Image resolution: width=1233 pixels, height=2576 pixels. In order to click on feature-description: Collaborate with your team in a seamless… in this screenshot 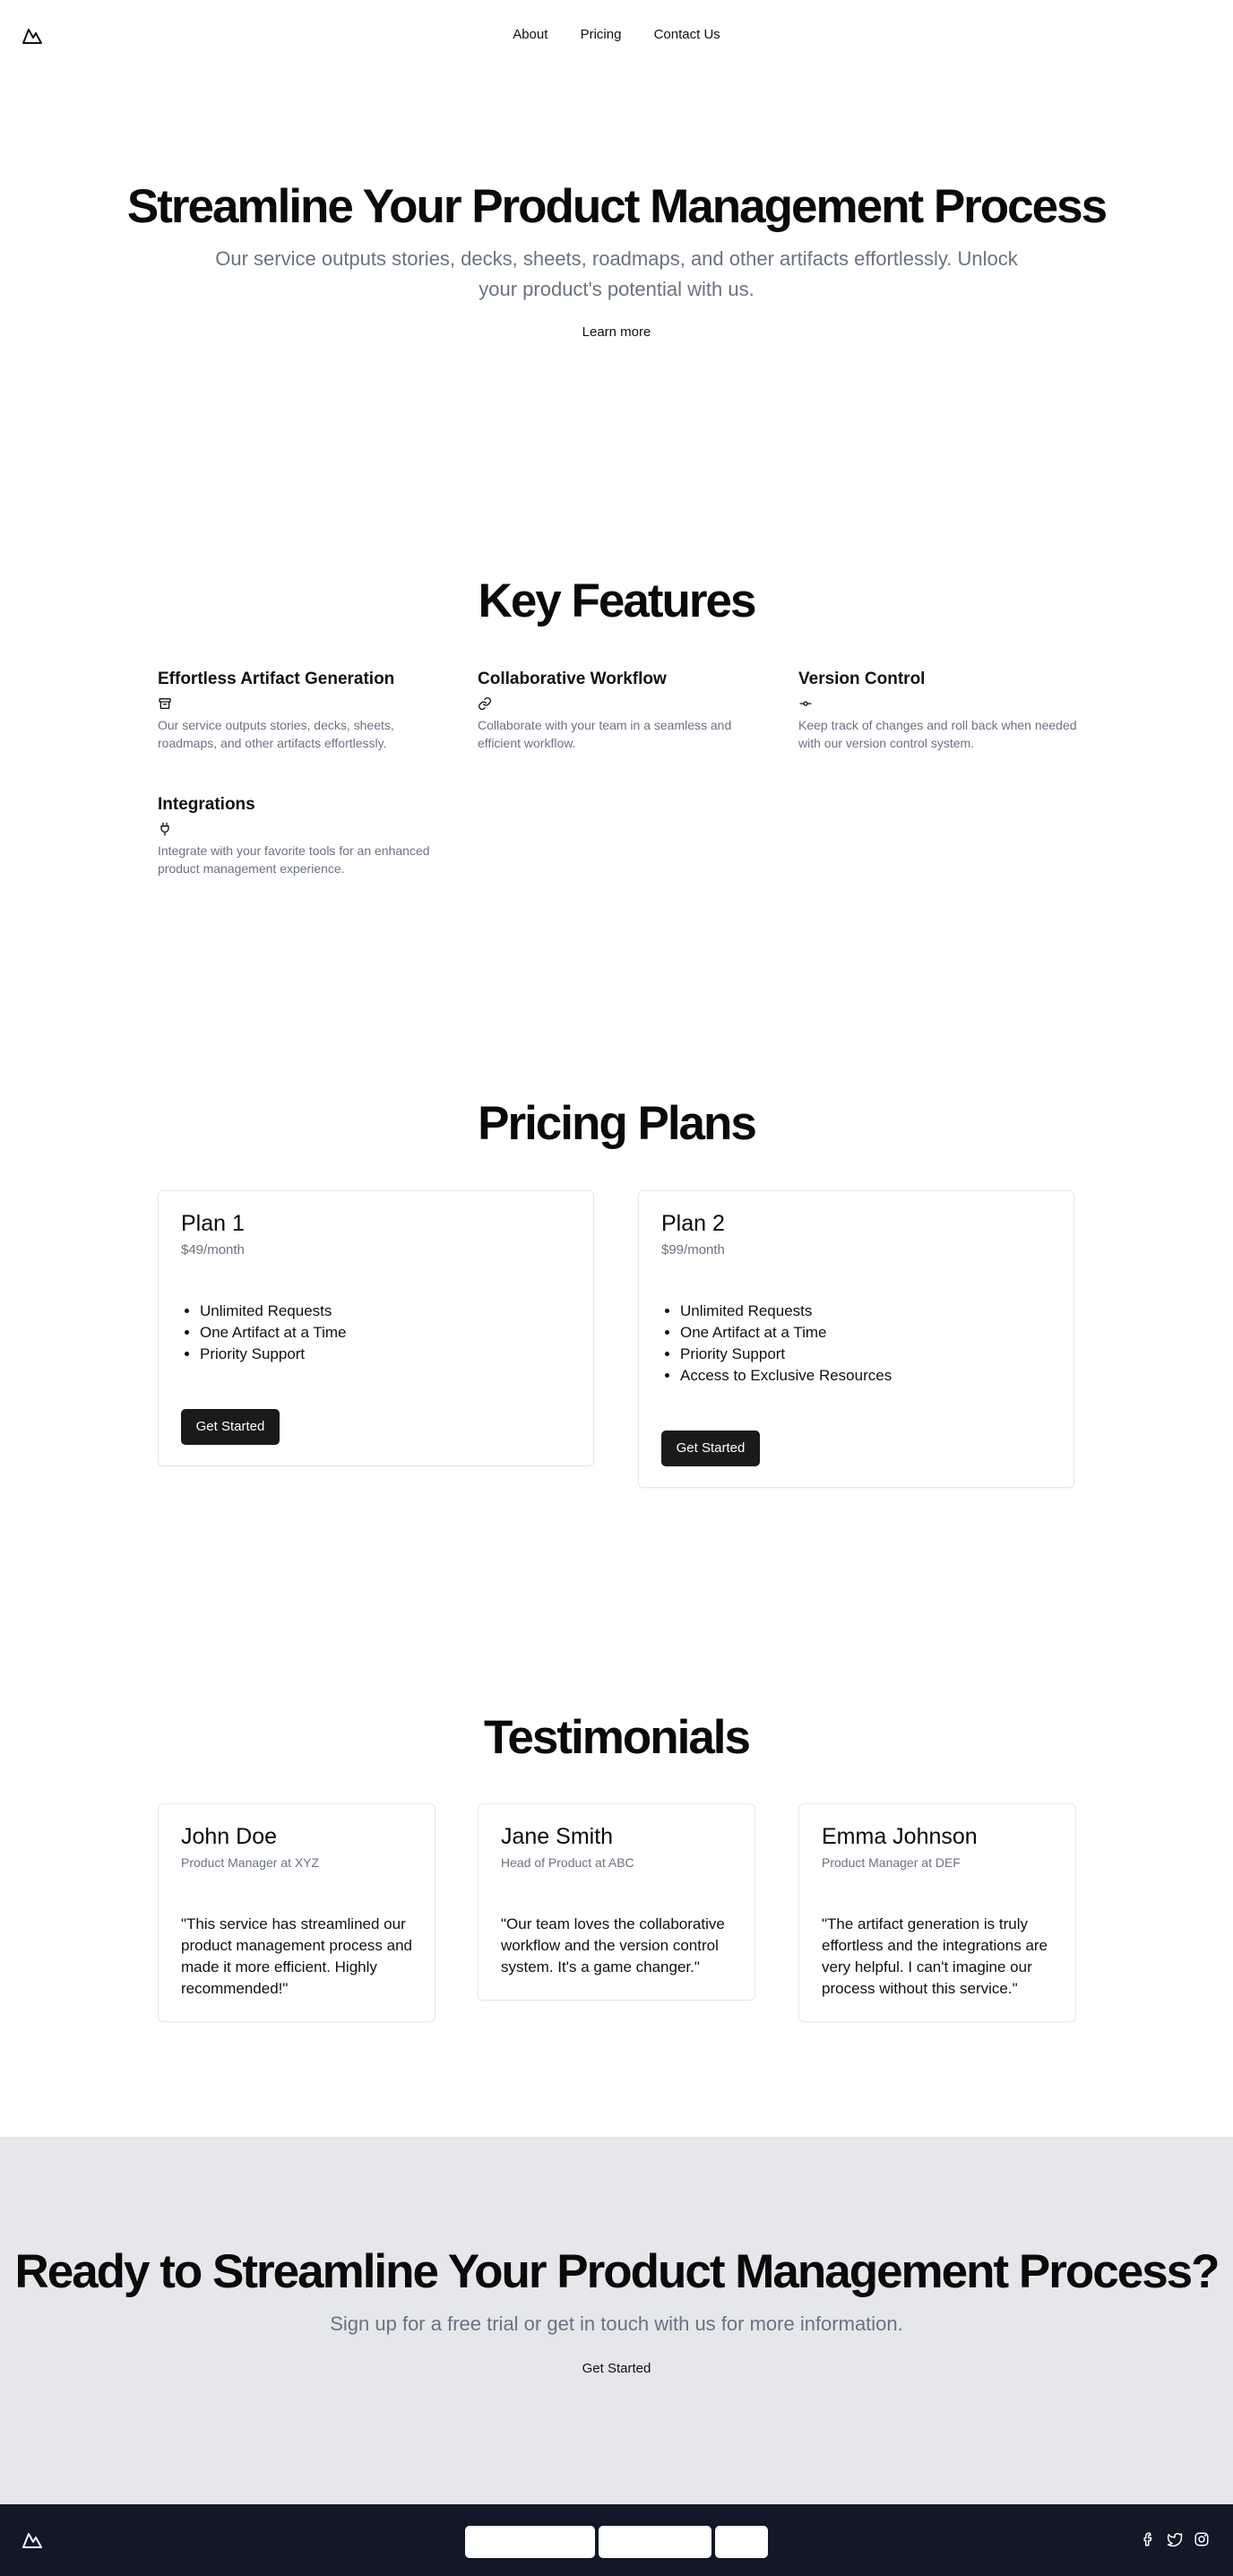, I will do `click(605, 734)`.